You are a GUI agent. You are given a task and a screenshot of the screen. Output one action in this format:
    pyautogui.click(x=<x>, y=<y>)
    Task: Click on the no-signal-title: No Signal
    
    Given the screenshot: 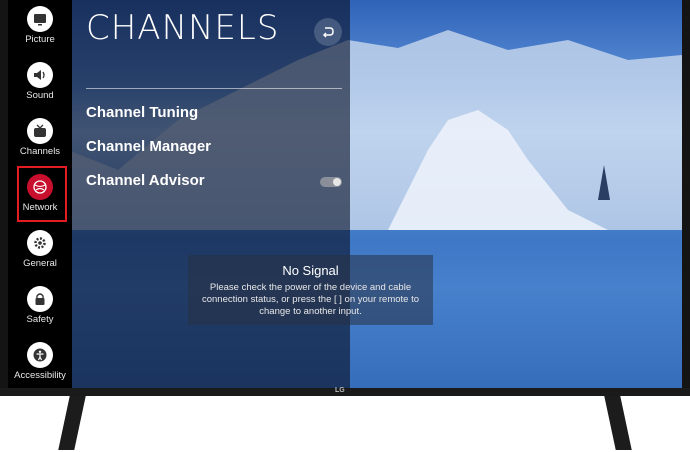 What is the action you would take?
    pyautogui.click(x=310, y=270)
    